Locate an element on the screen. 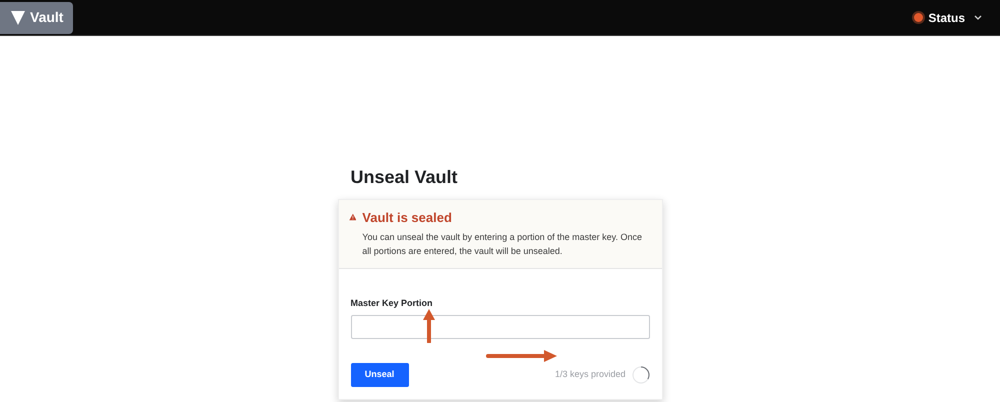  warning-icon is located at coordinates (352, 217).